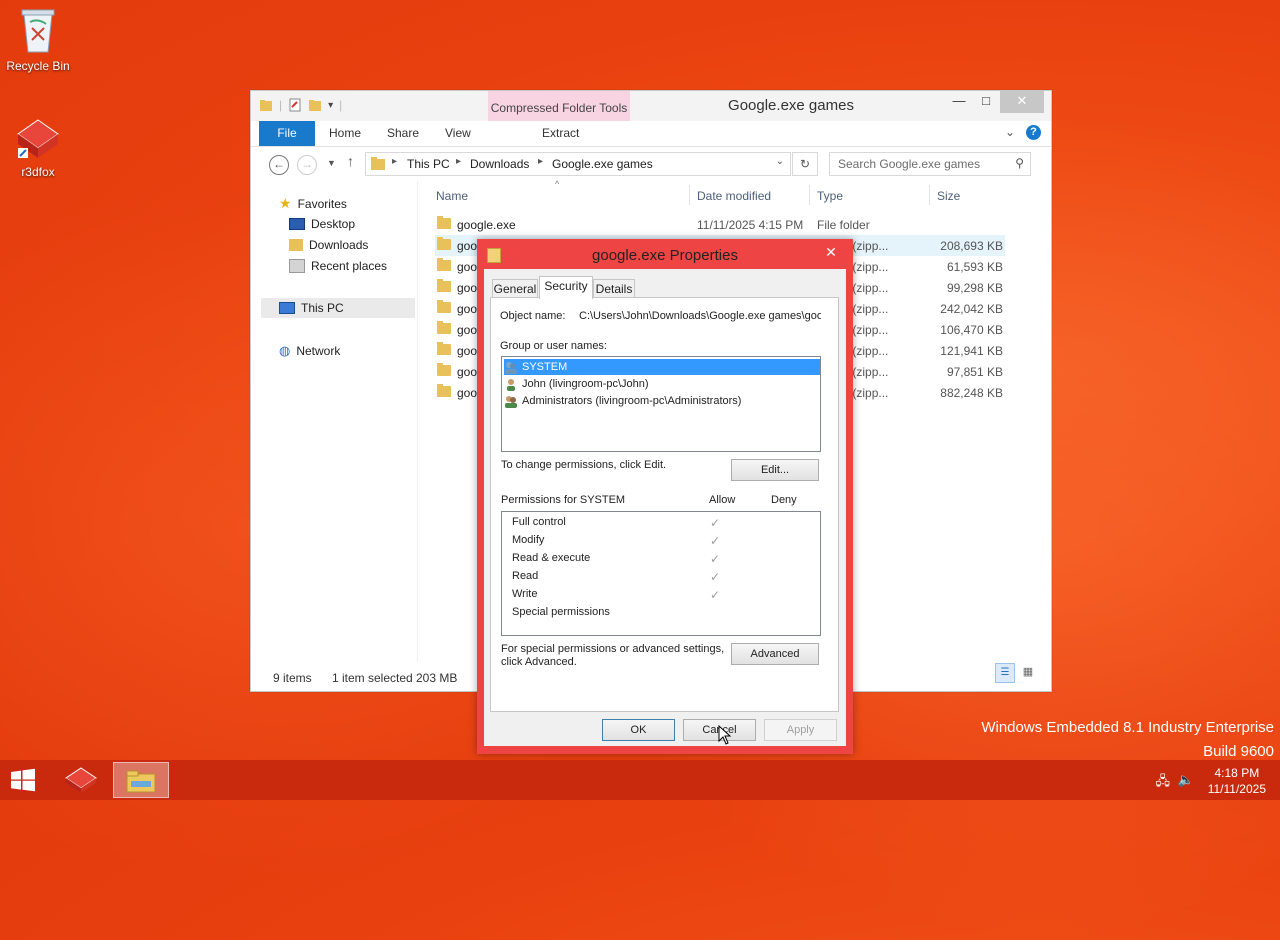  I want to click on properties-icon, so click(295, 105).